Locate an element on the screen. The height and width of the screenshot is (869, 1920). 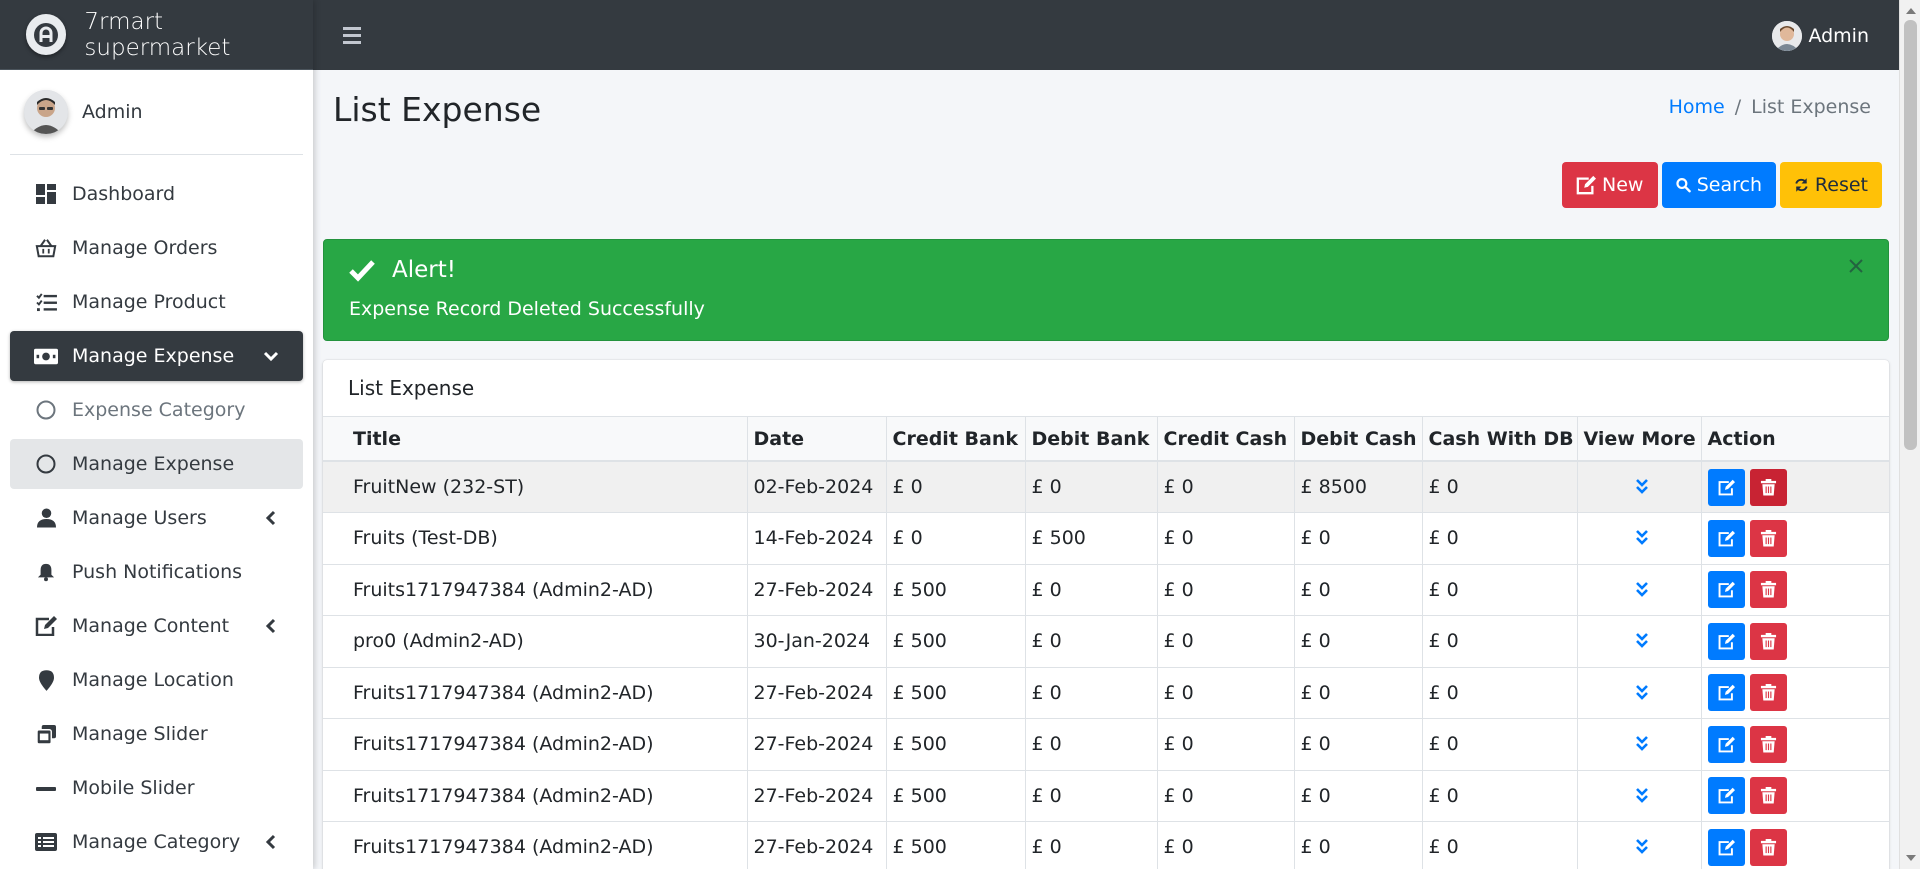
search-button: Search is located at coordinates (1719, 185).